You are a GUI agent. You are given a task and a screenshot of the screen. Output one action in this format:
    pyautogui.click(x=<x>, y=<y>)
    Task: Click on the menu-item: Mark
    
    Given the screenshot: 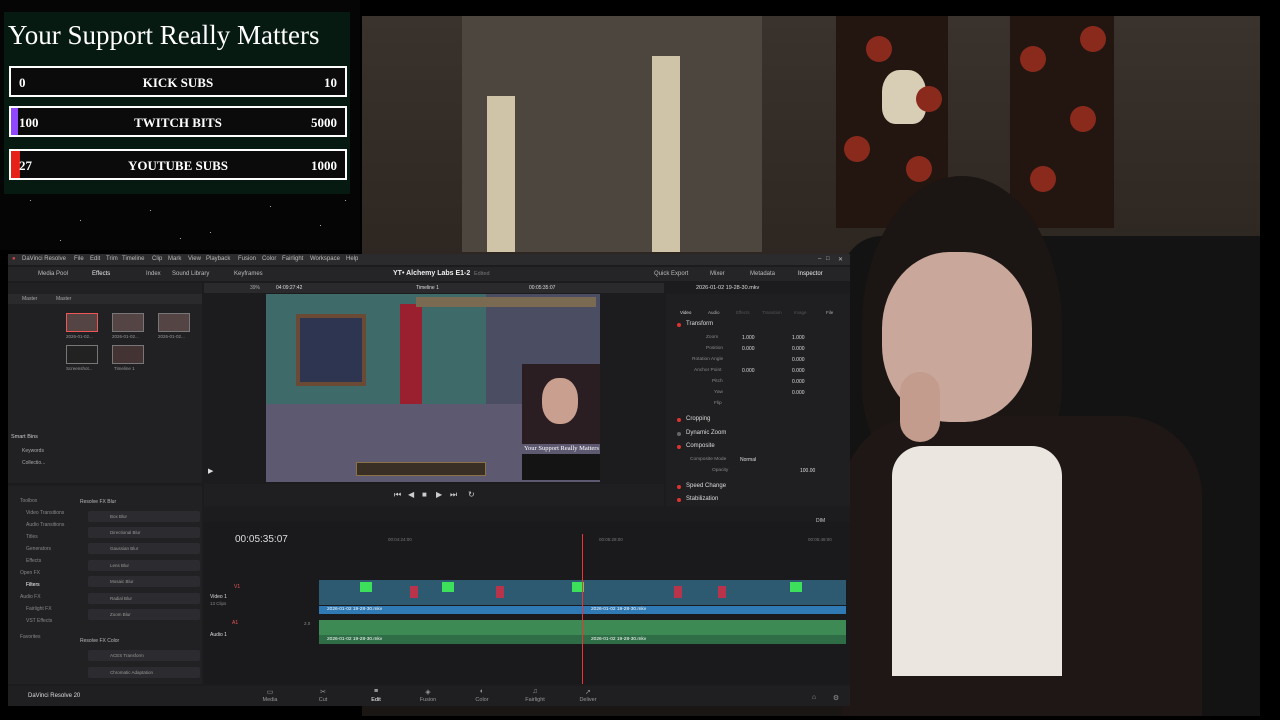 What is the action you would take?
    pyautogui.click(x=174, y=259)
    